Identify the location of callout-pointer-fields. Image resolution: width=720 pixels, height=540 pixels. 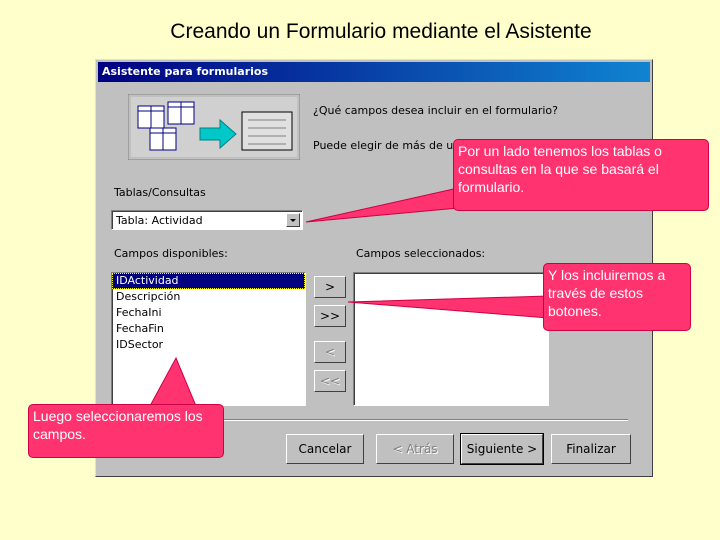
(173, 381).